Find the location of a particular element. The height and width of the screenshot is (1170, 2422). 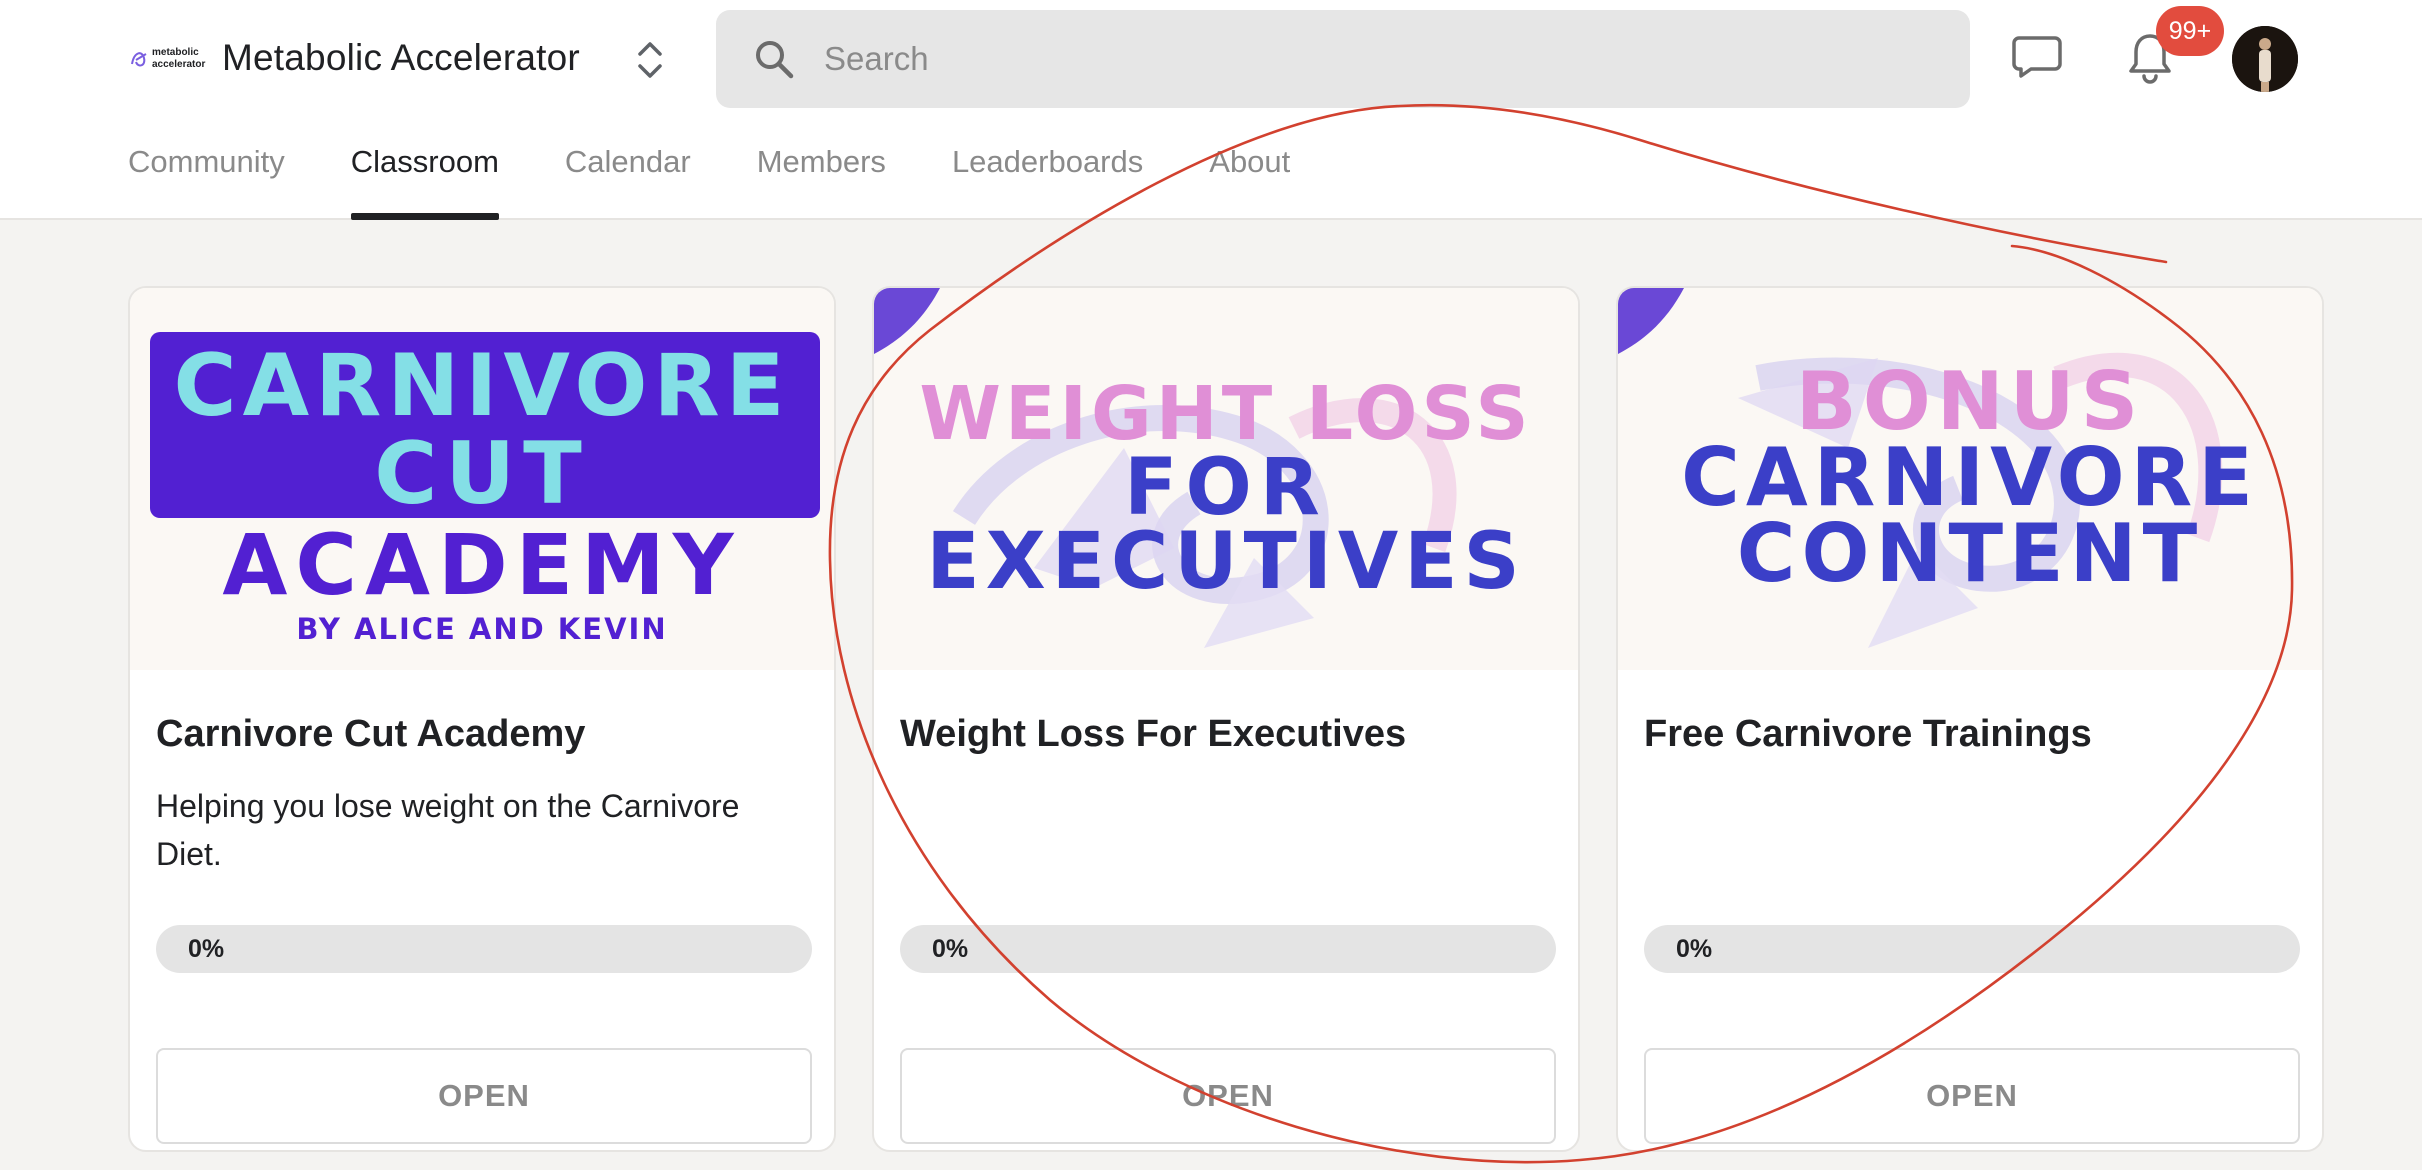

poster-line: WEIGHT LOSS is located at coordinates (1226, 414).